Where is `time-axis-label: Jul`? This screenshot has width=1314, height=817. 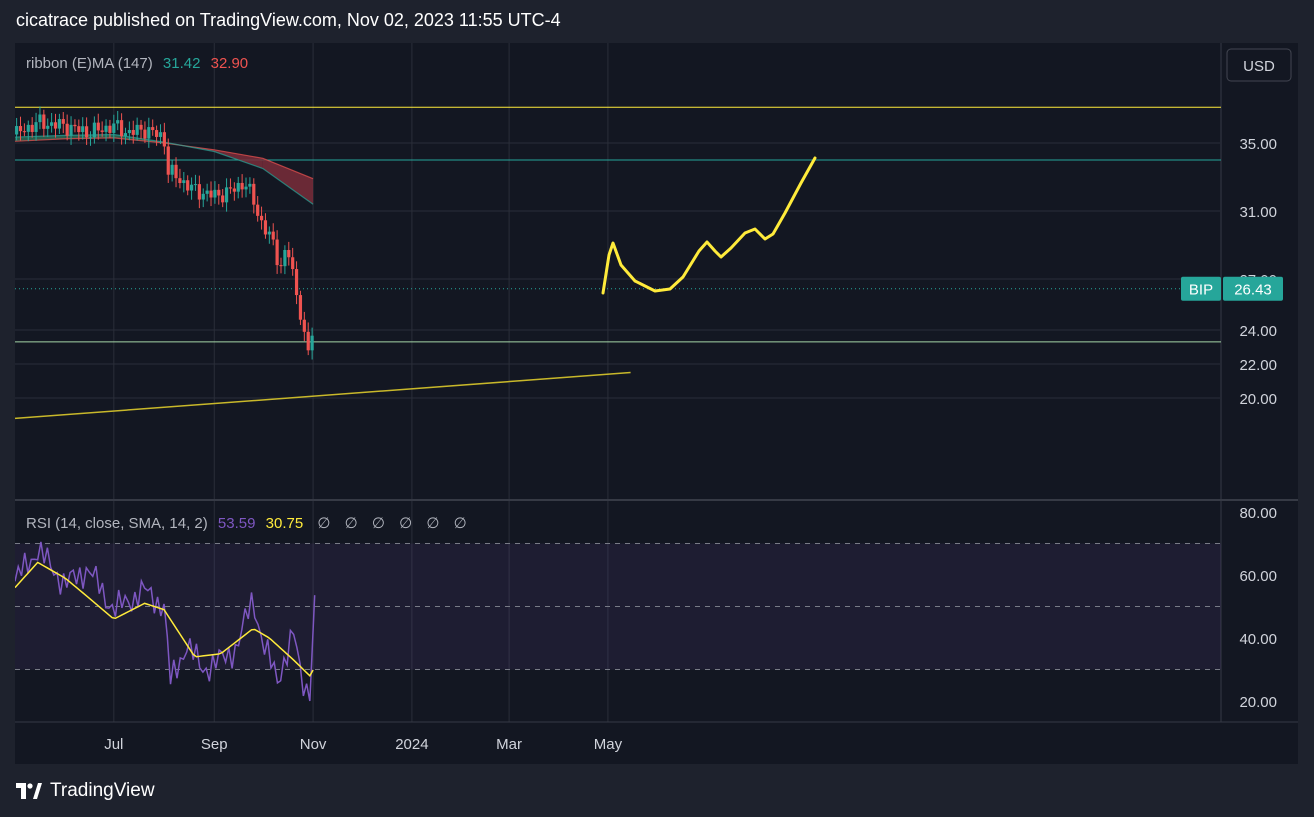
time-axis-label: Jul is located at coordinates (113, 744).